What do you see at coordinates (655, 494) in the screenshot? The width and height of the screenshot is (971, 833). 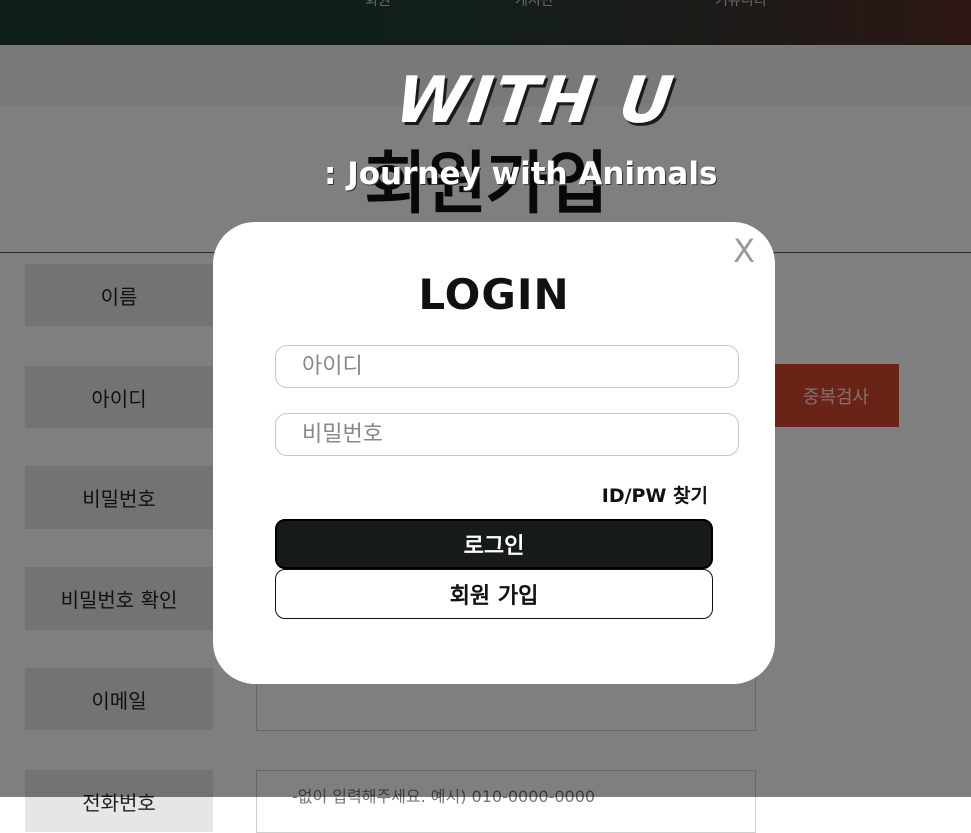 I see `find-id-pw-link: ID/PW 찾기` at bounding box center [655, 494].